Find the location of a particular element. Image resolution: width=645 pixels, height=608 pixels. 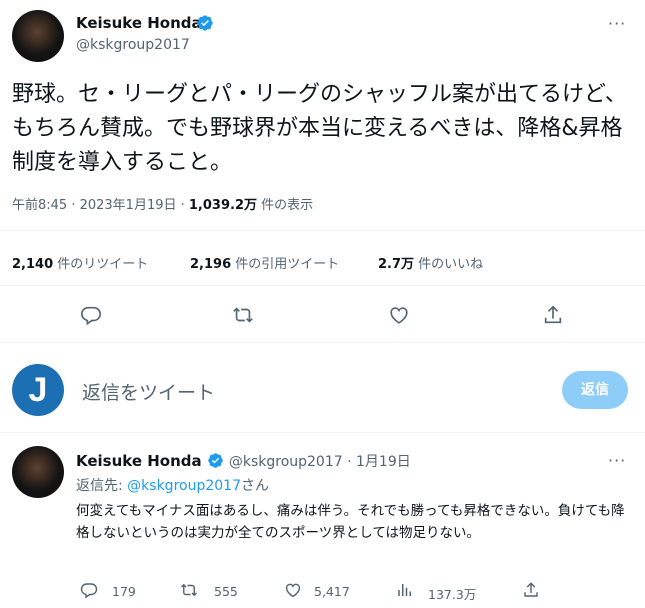

quotes-stat: 2,196 件の引用ツイート is located at coordinates (264, 262).